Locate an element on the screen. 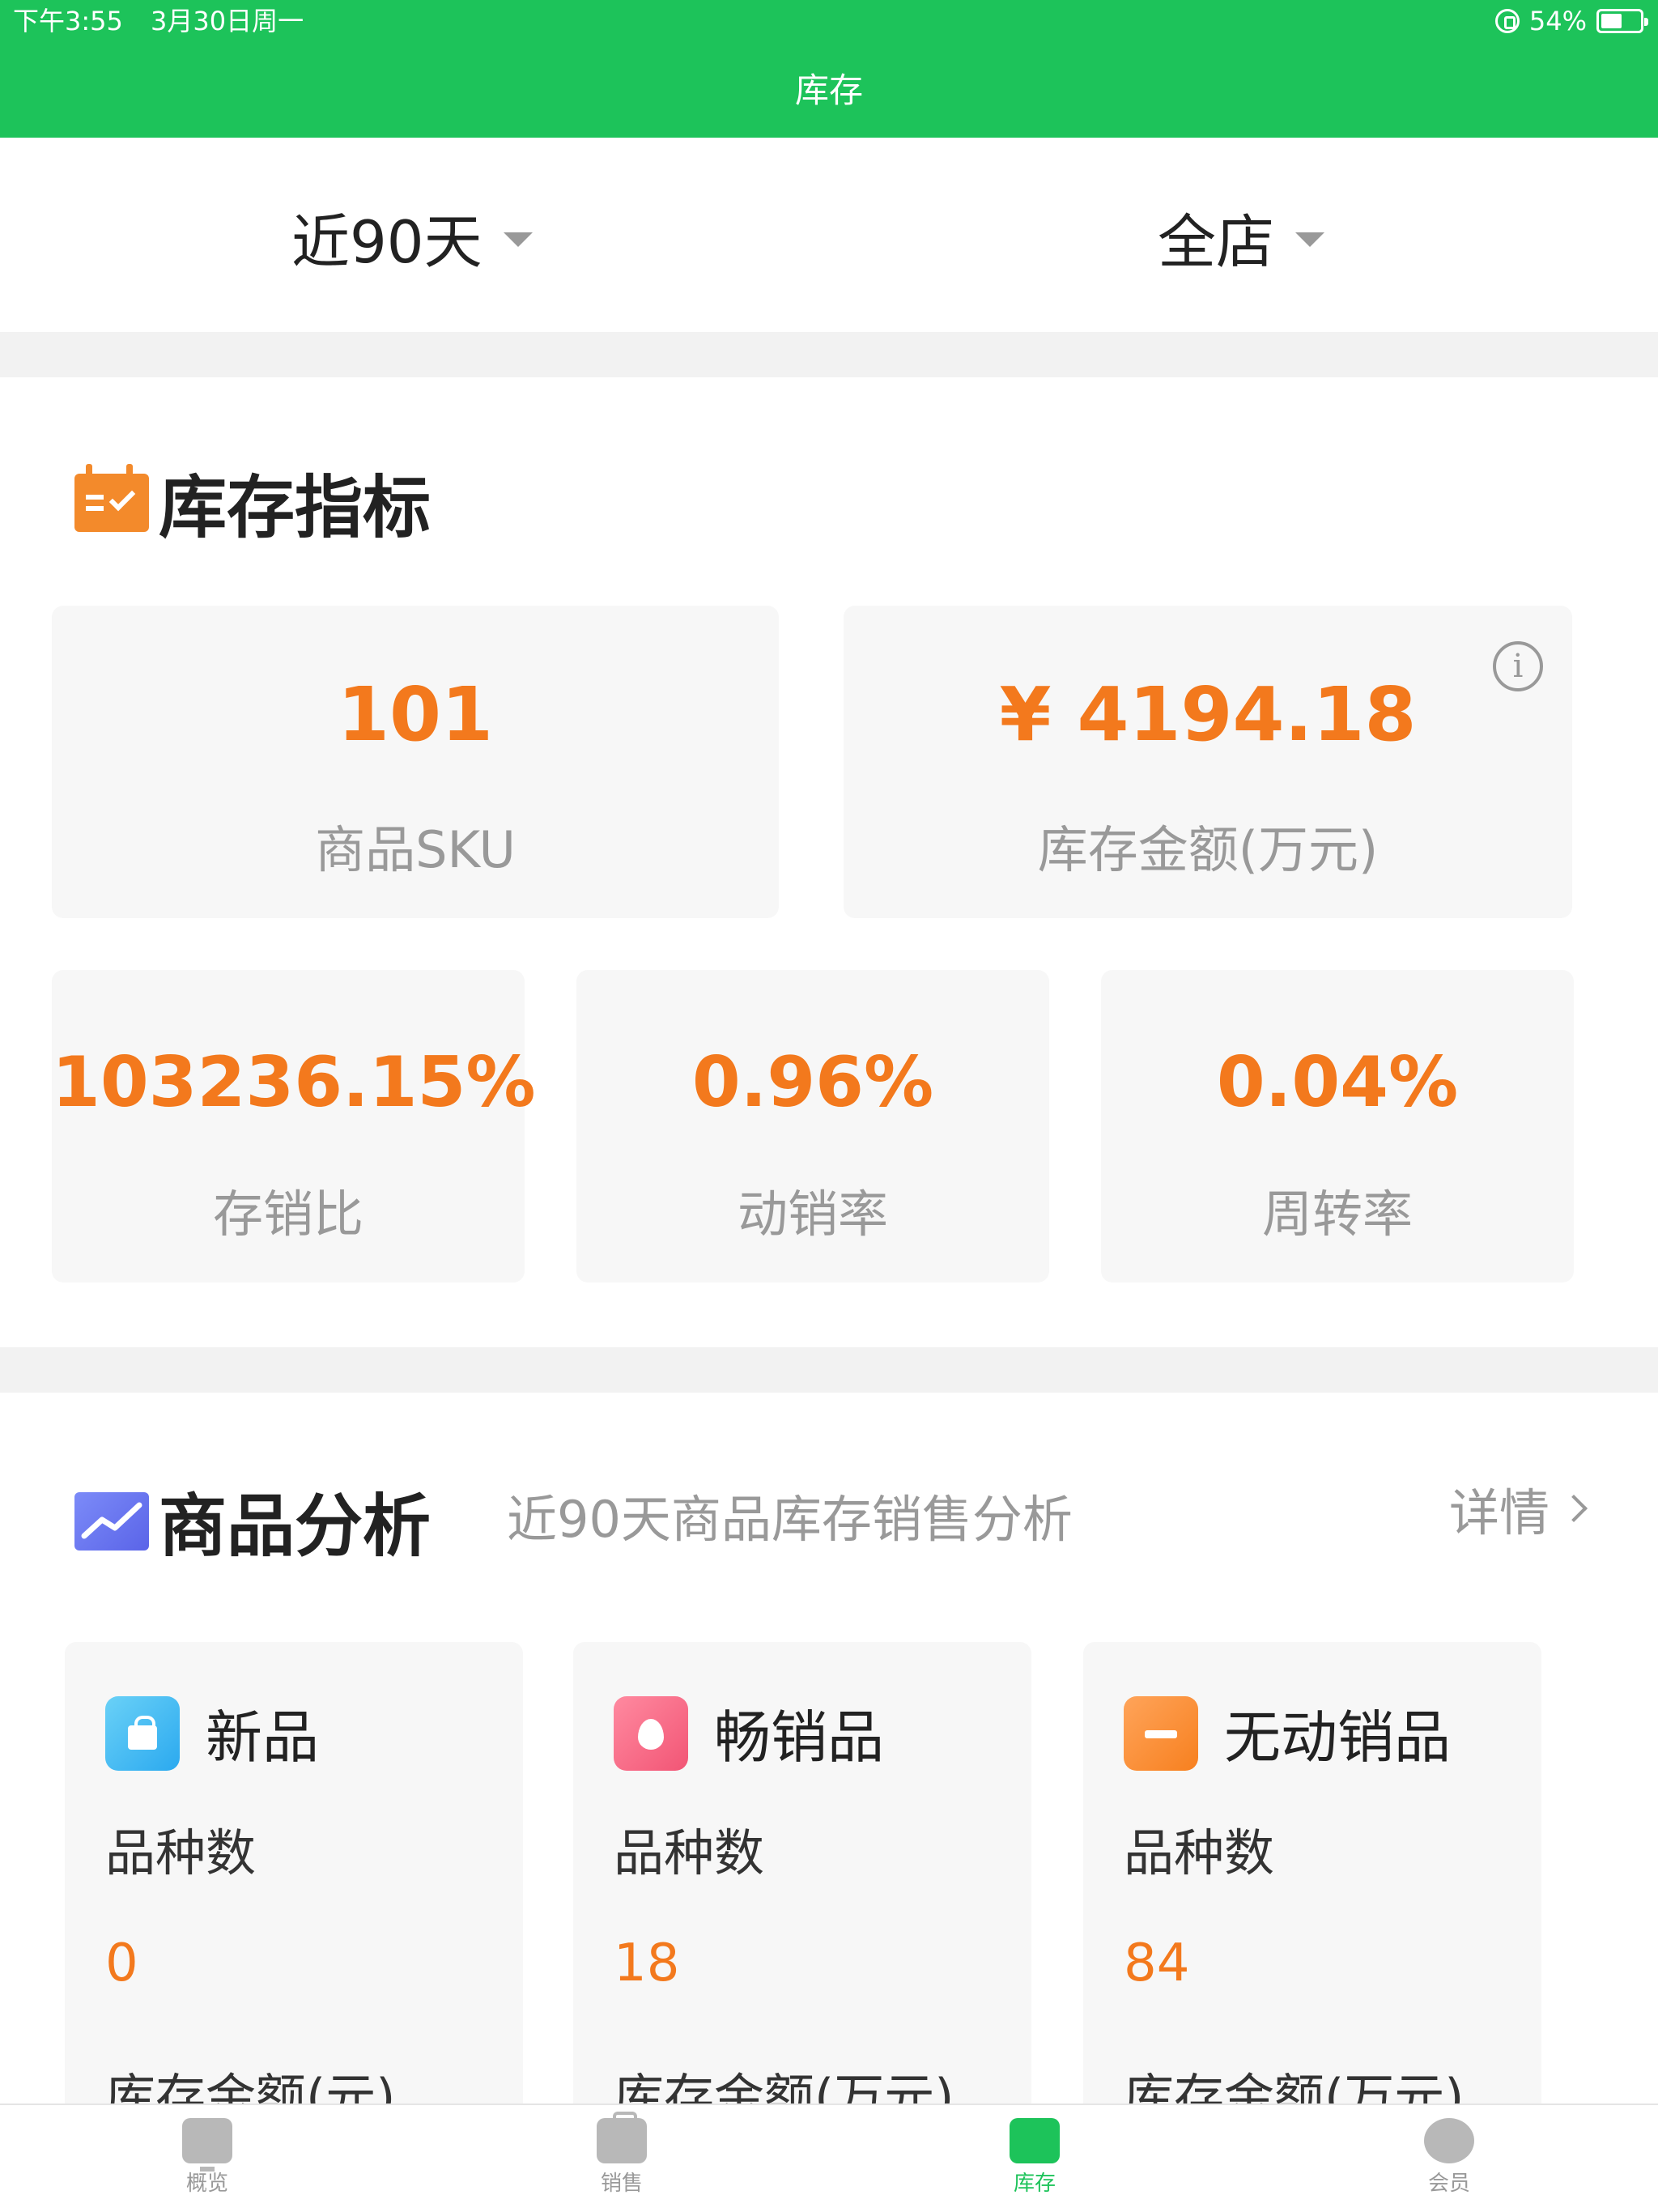 This screenshot has width=1658, height=2212. minus-icon is located at coordinates (1161, 1733).